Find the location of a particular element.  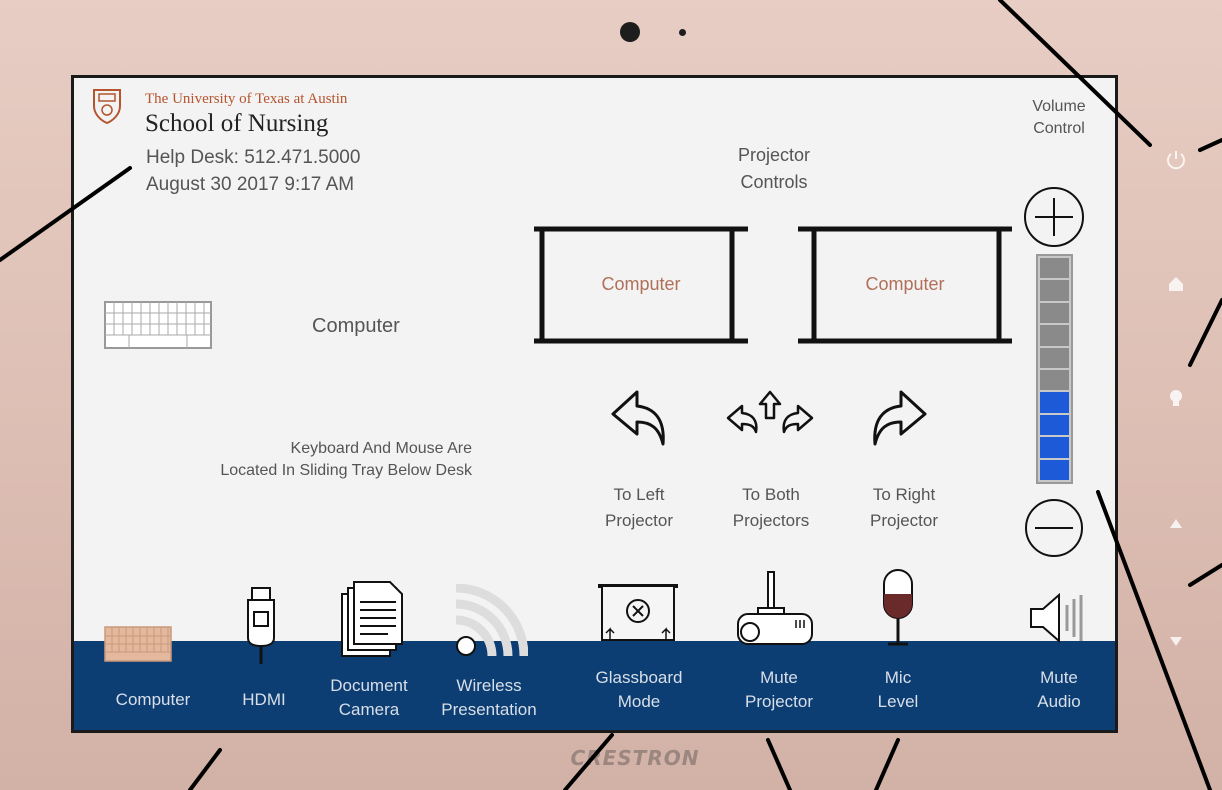

nav-glassboard-mode-button: Glassboard Mode is located at coordinates (639, 690).